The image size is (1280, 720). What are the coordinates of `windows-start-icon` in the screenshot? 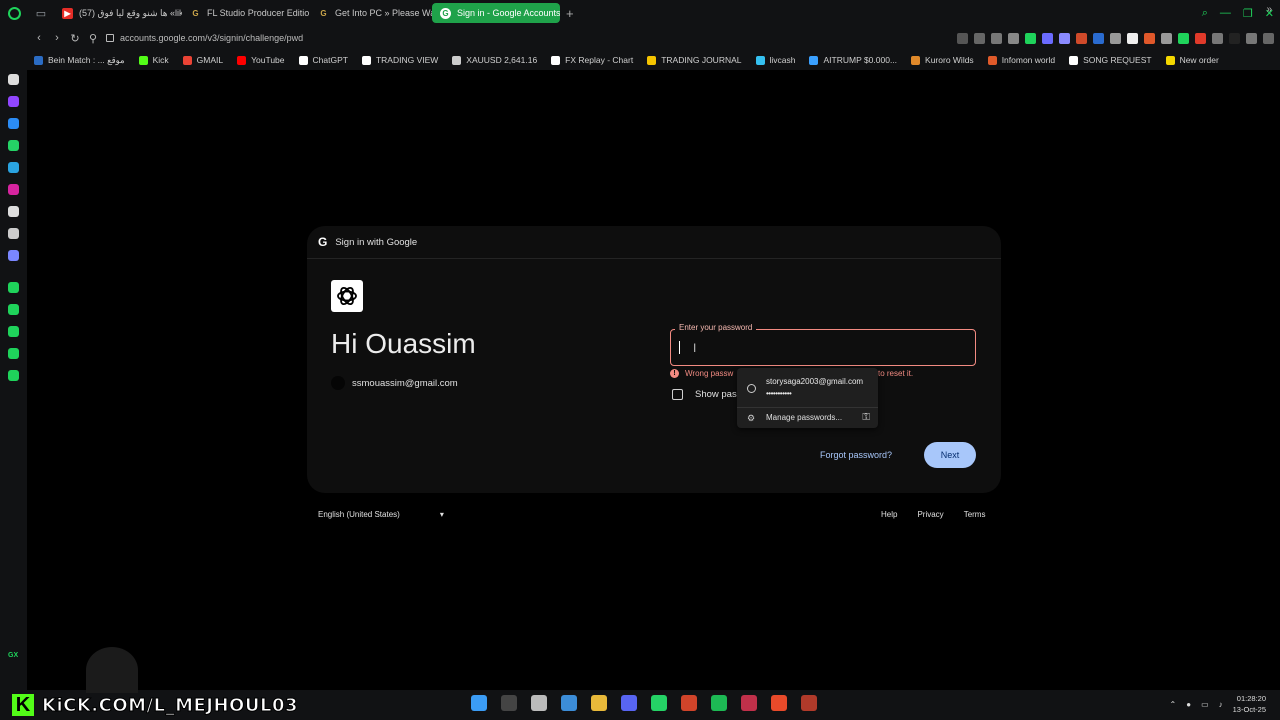 It's located at (479, 703).